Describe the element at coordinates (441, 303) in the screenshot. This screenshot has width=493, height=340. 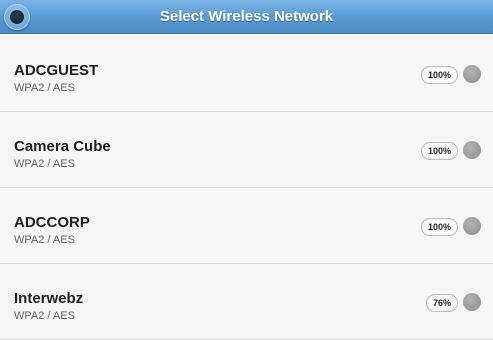
I see `signal-strength-badge: 76%` at that location.